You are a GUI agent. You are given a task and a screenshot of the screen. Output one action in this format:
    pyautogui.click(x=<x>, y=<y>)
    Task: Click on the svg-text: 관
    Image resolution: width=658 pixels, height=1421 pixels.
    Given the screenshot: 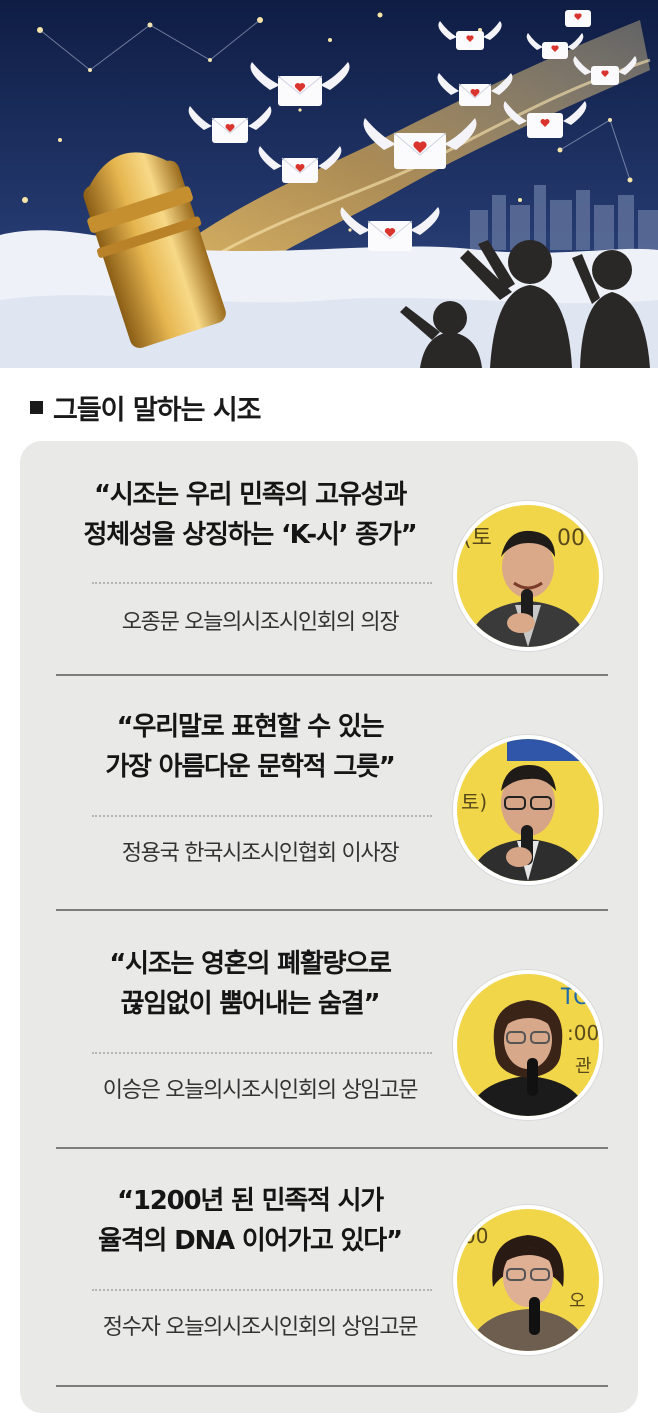 What is the action you would take?
    pyautogui.click(x=583, y=1066)
    